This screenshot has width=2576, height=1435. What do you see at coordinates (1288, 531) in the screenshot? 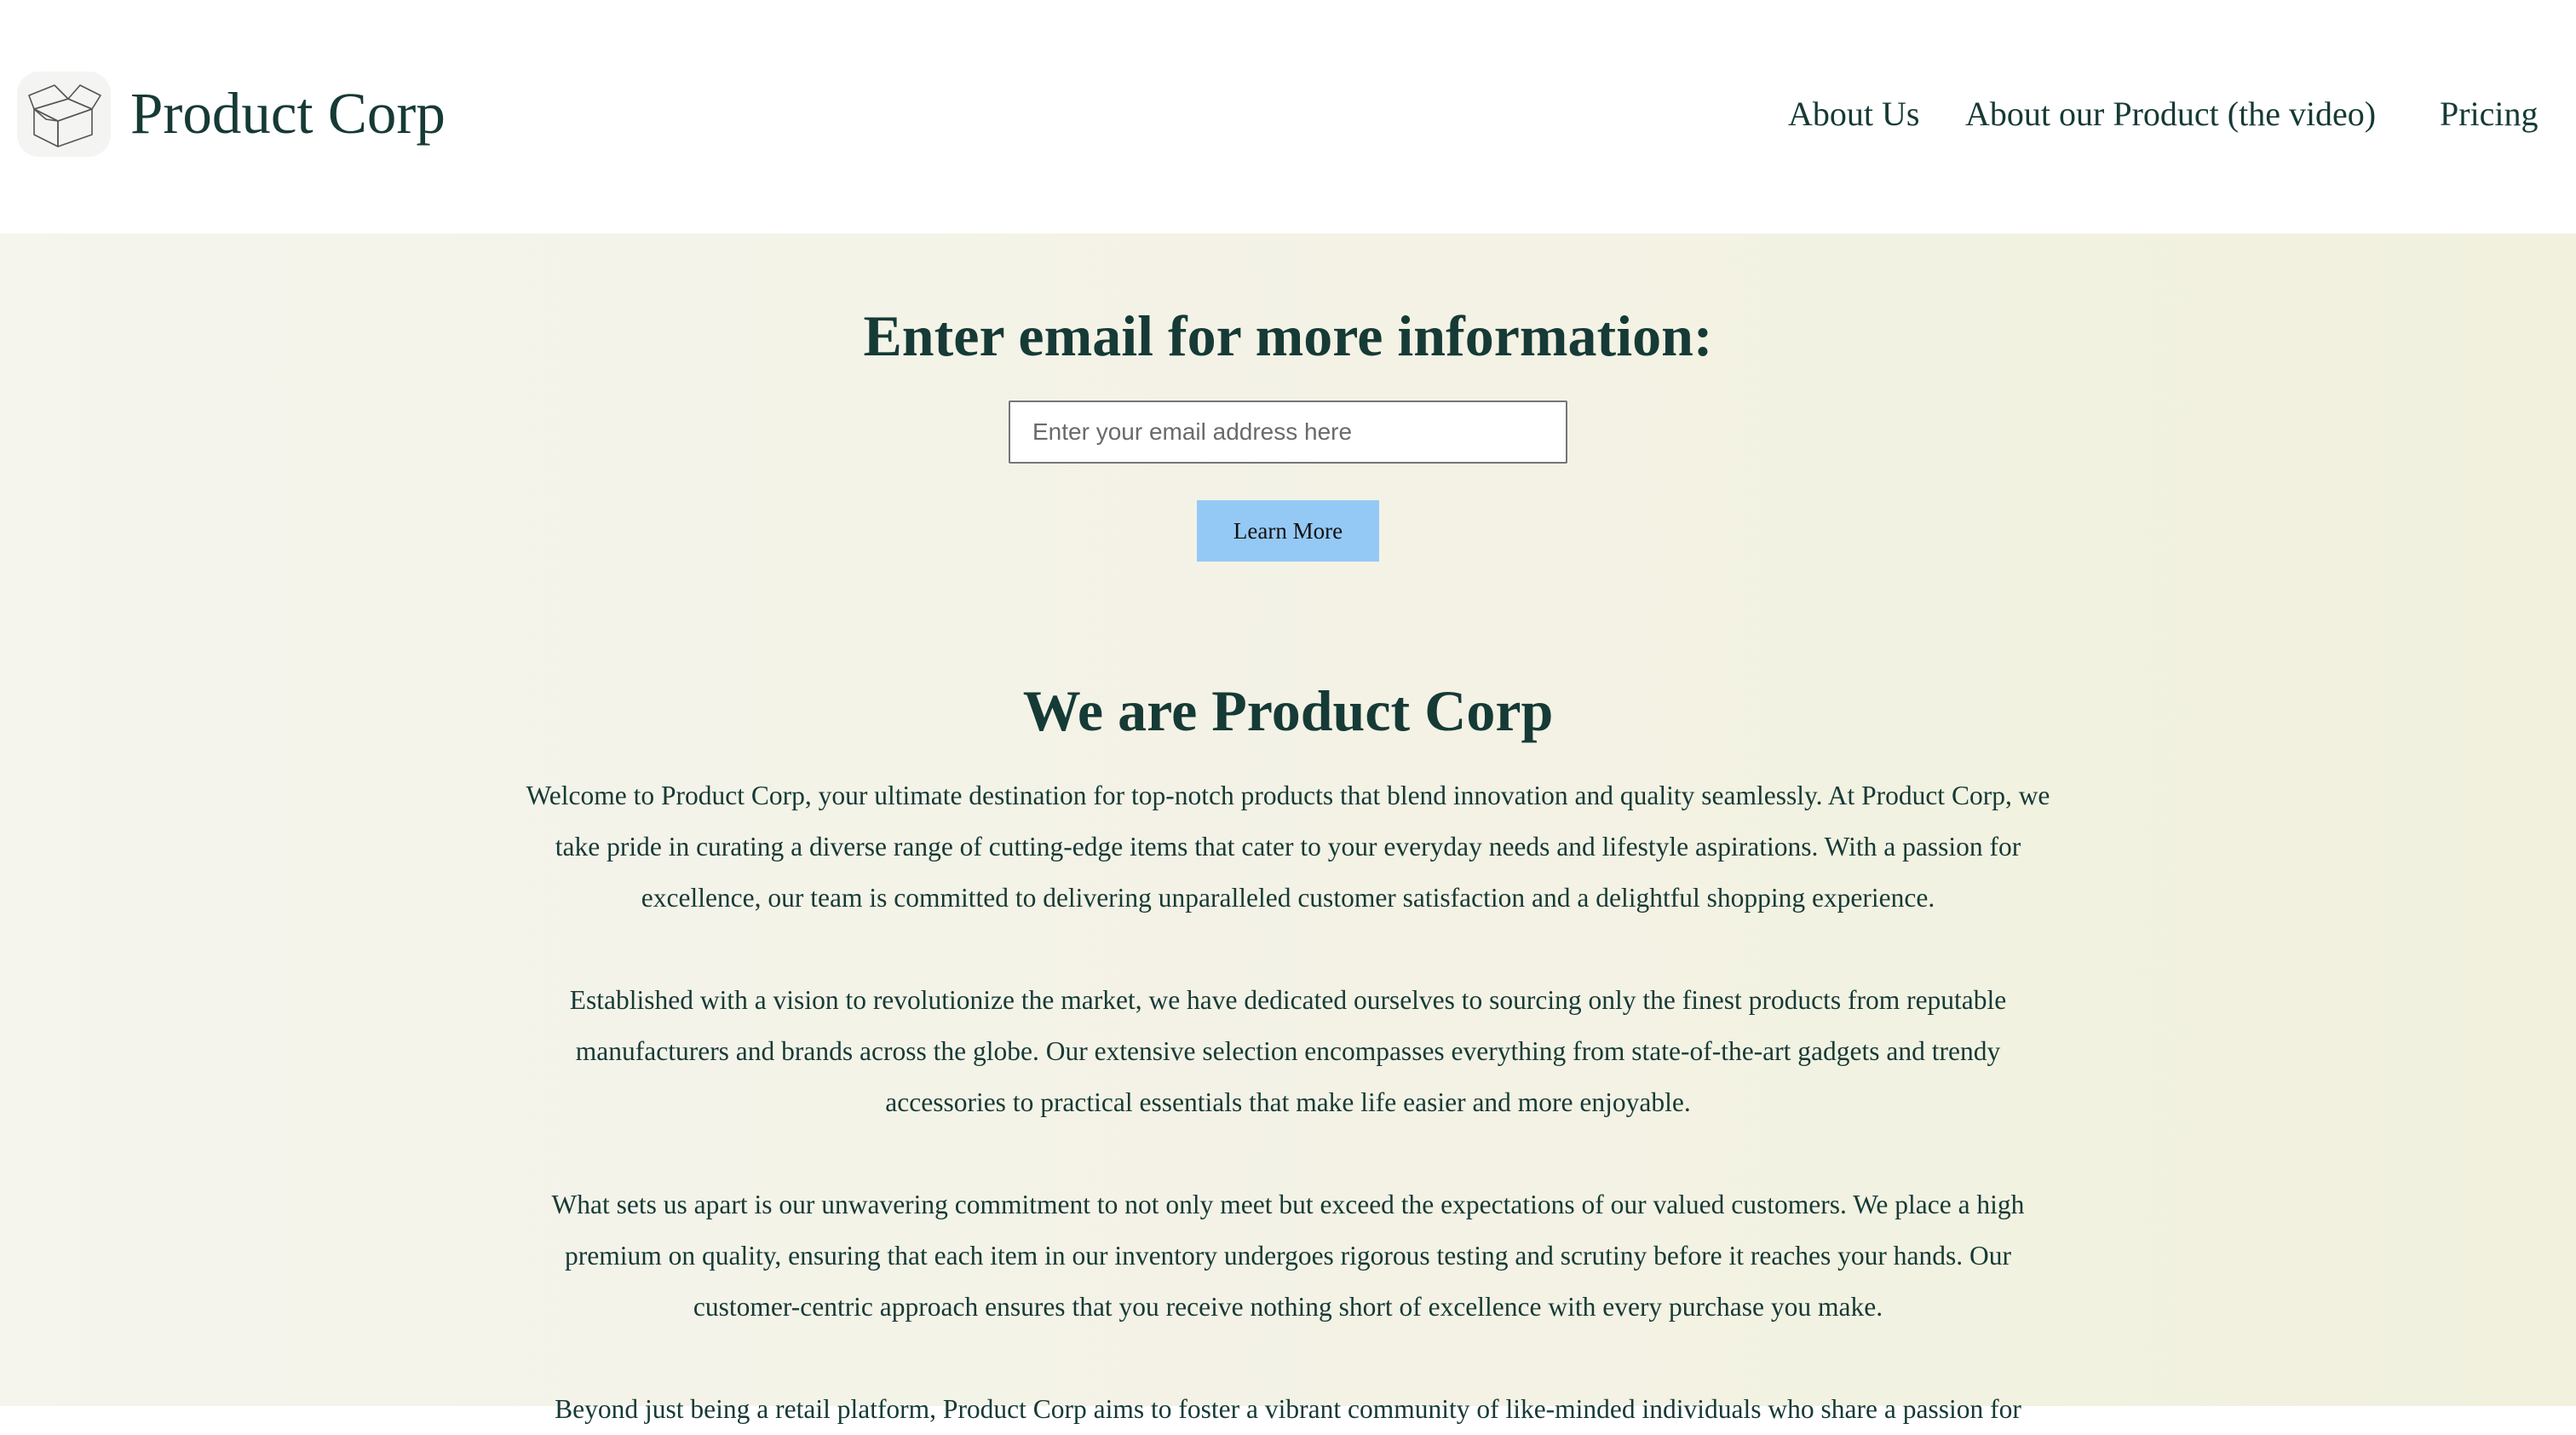
I see `learn-more-button: Learn More` at bounding box center [1288, 531].